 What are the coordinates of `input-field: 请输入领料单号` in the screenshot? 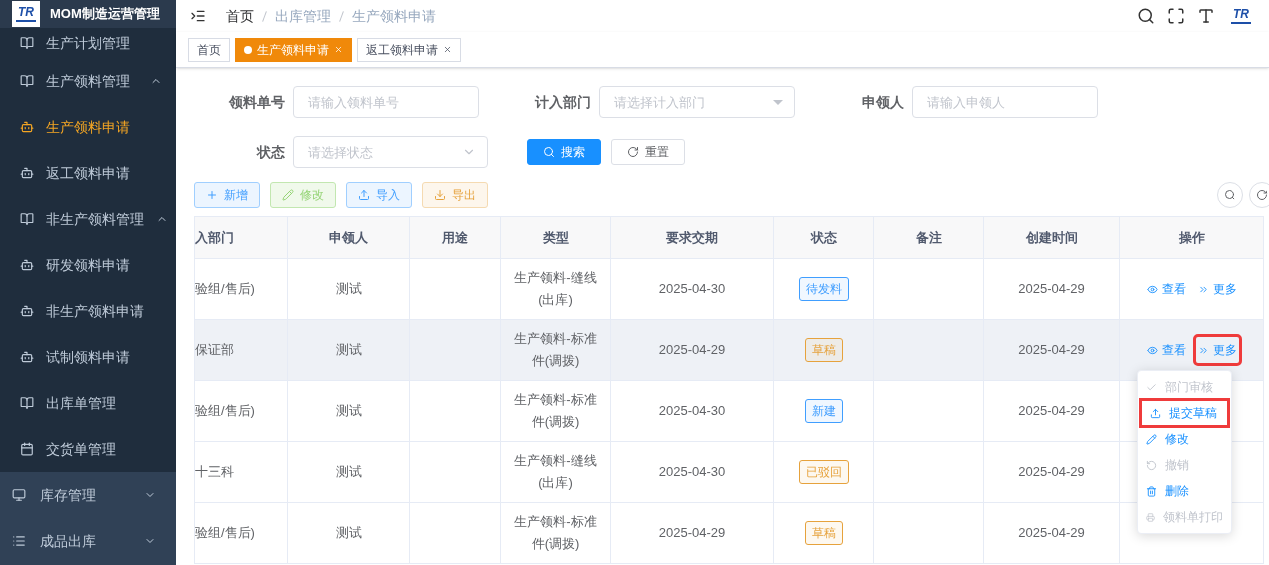 It's located at (386, 102).